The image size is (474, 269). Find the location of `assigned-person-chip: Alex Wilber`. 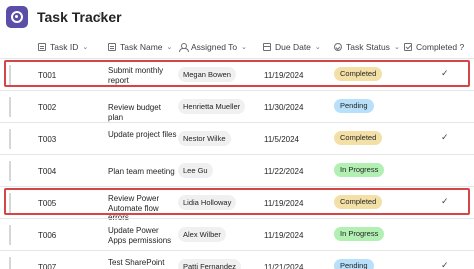

assigned-person-chip: Alex Wilber is located at coordinates (202, 234).